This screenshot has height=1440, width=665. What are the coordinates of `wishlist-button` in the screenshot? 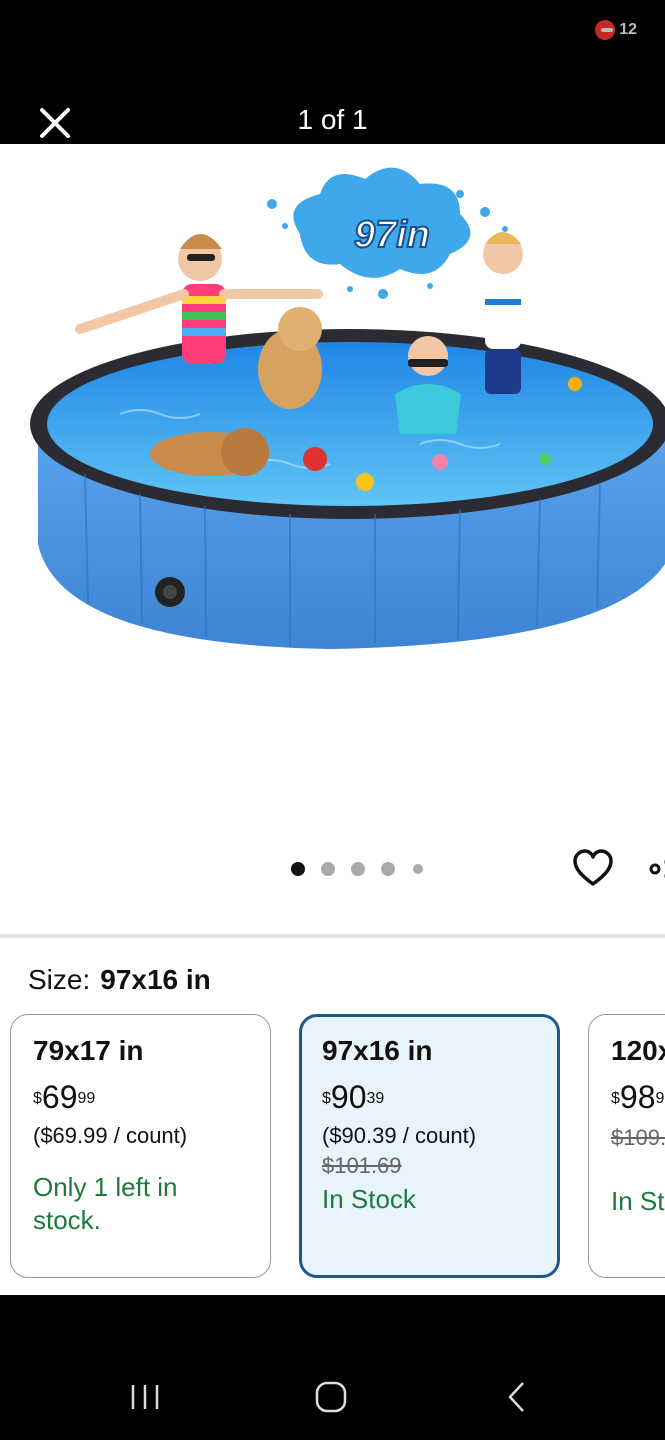 It's located at (593, 869).